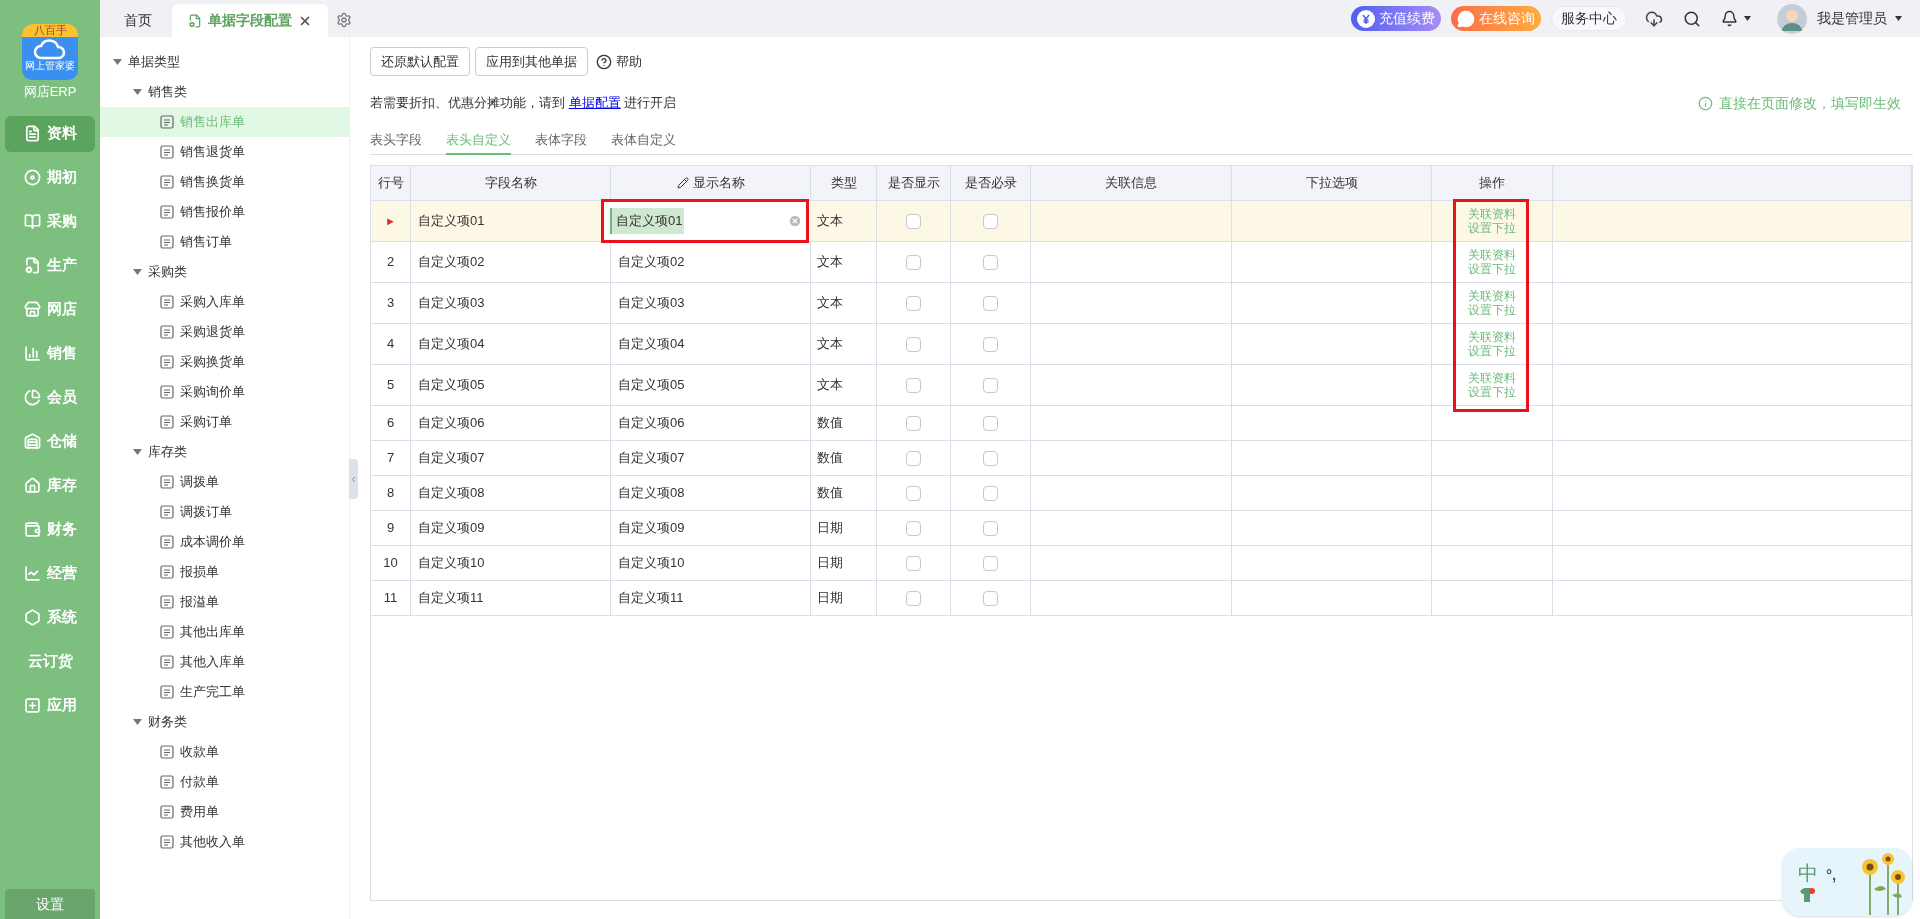 This screenshot has width=1920, height=919. Describe the element at coordinates (1396, 18) in the screenshot. I see `recharge-button: 充值续费` at that location.